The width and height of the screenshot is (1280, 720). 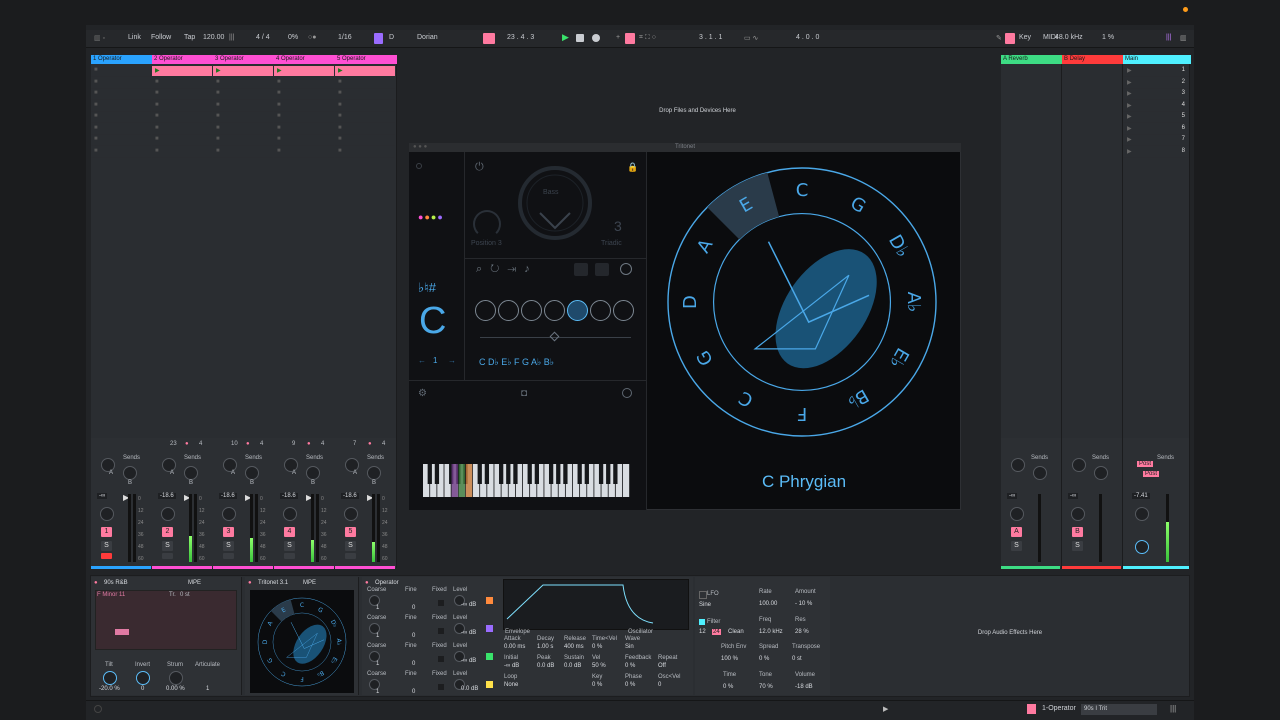 I want to click on envelope-curve, so click(x=596, y=604).